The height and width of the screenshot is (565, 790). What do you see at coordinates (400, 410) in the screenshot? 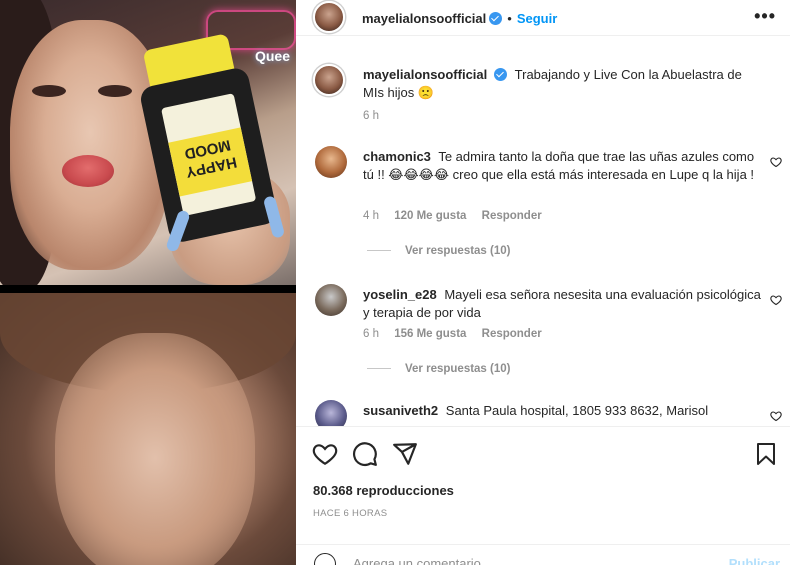
I see `commenter-username: susaniveth2` at bounding box center [400, 410].